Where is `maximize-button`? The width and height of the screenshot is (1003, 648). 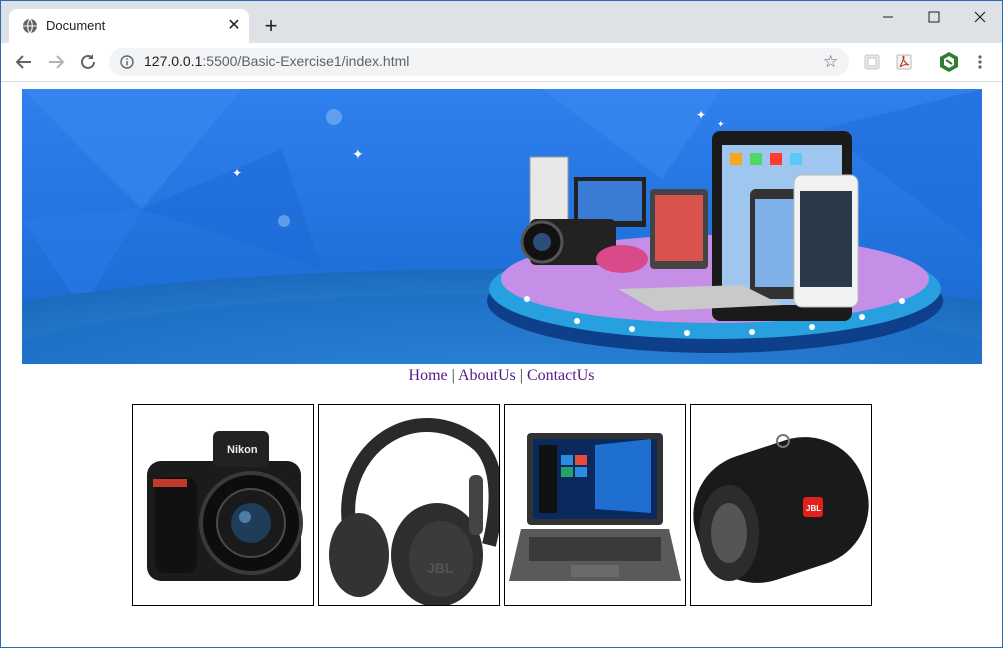
maximize-button is located at coordinates (934, 17).